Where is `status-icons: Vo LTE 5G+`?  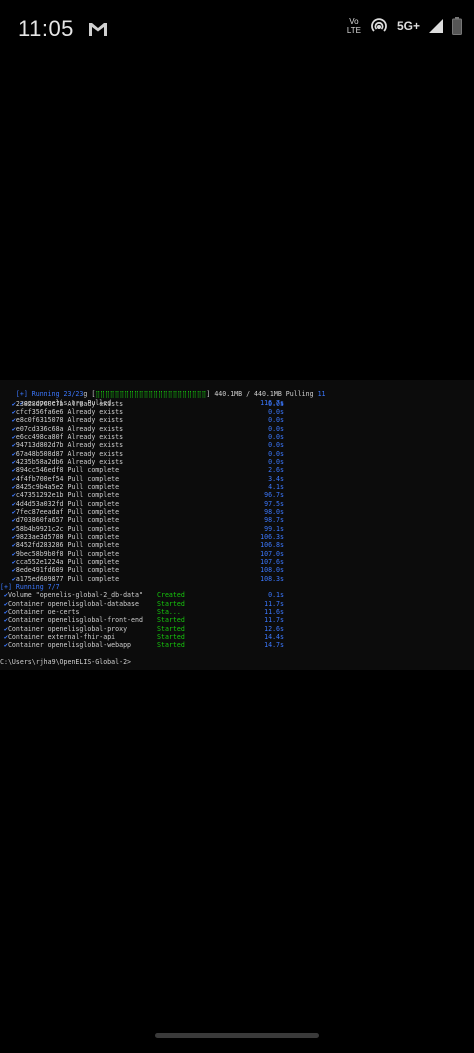 status-icons: Vo LTE 5G+ is located at coordinates (404, 26).